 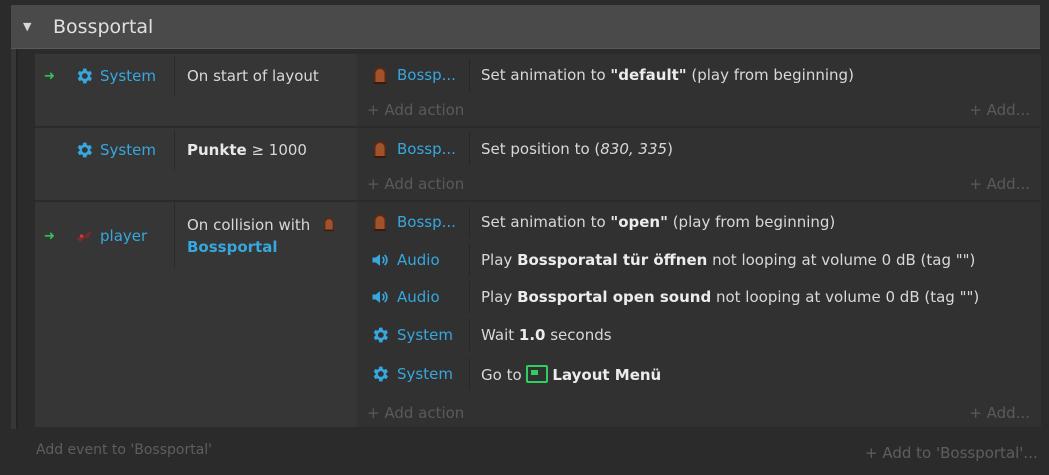 I want to click on action-text: Wait 1.0 seconds, so click(x=546, y=335).